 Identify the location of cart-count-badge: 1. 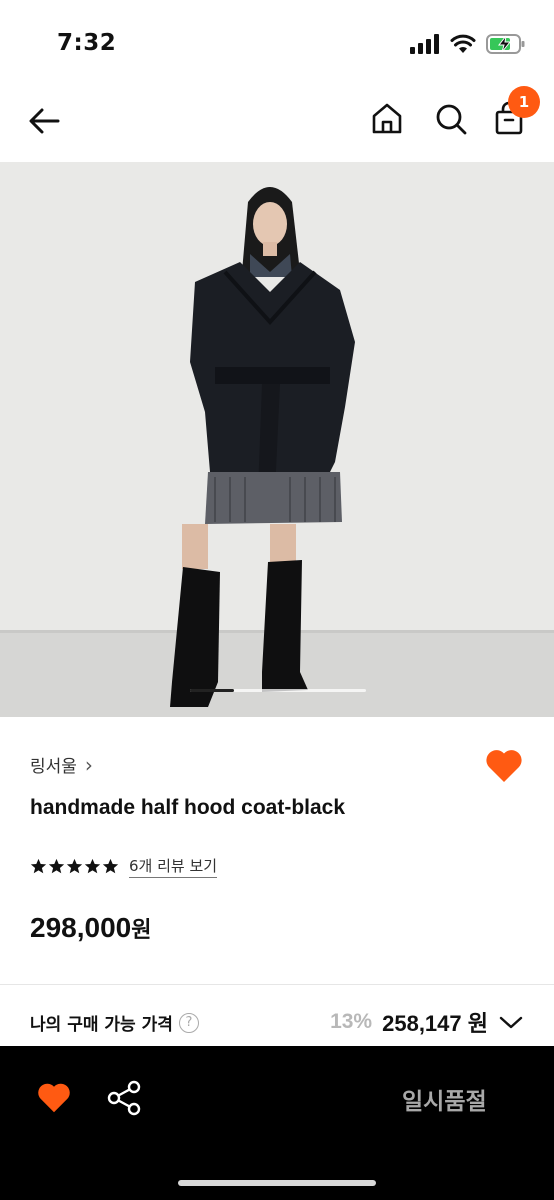
(524, 102).